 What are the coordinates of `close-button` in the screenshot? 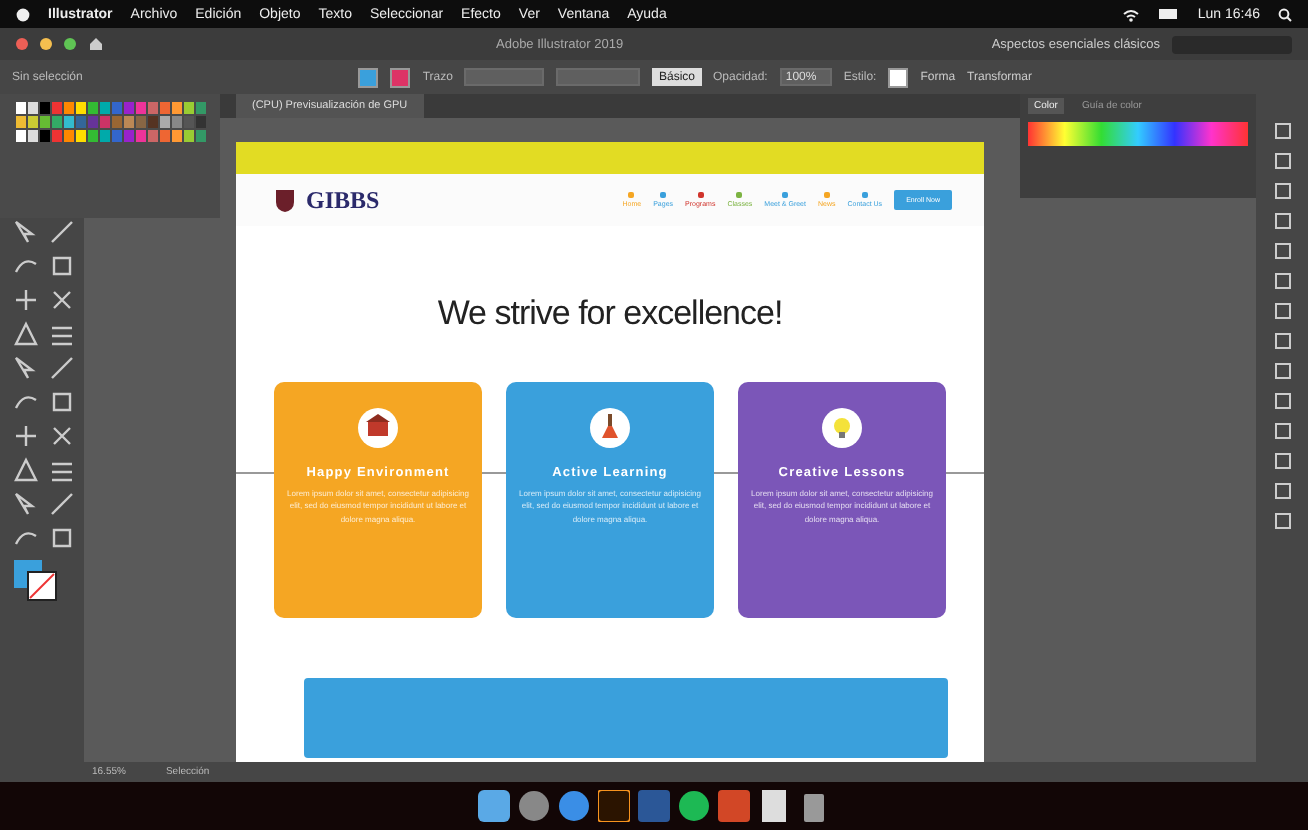 It's located at (22, 44).